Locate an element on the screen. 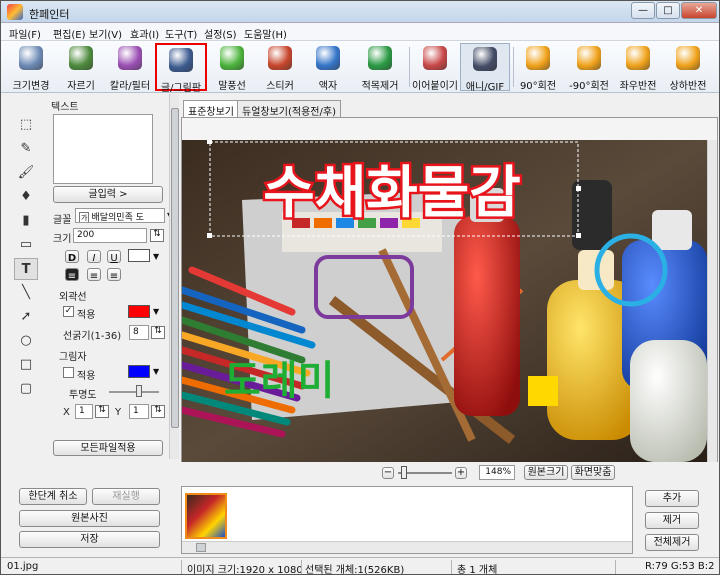 Image resolution: width=720 pixels, height=575 pixels. brush-icon: 🖌 is located at coordinates (26, 173).